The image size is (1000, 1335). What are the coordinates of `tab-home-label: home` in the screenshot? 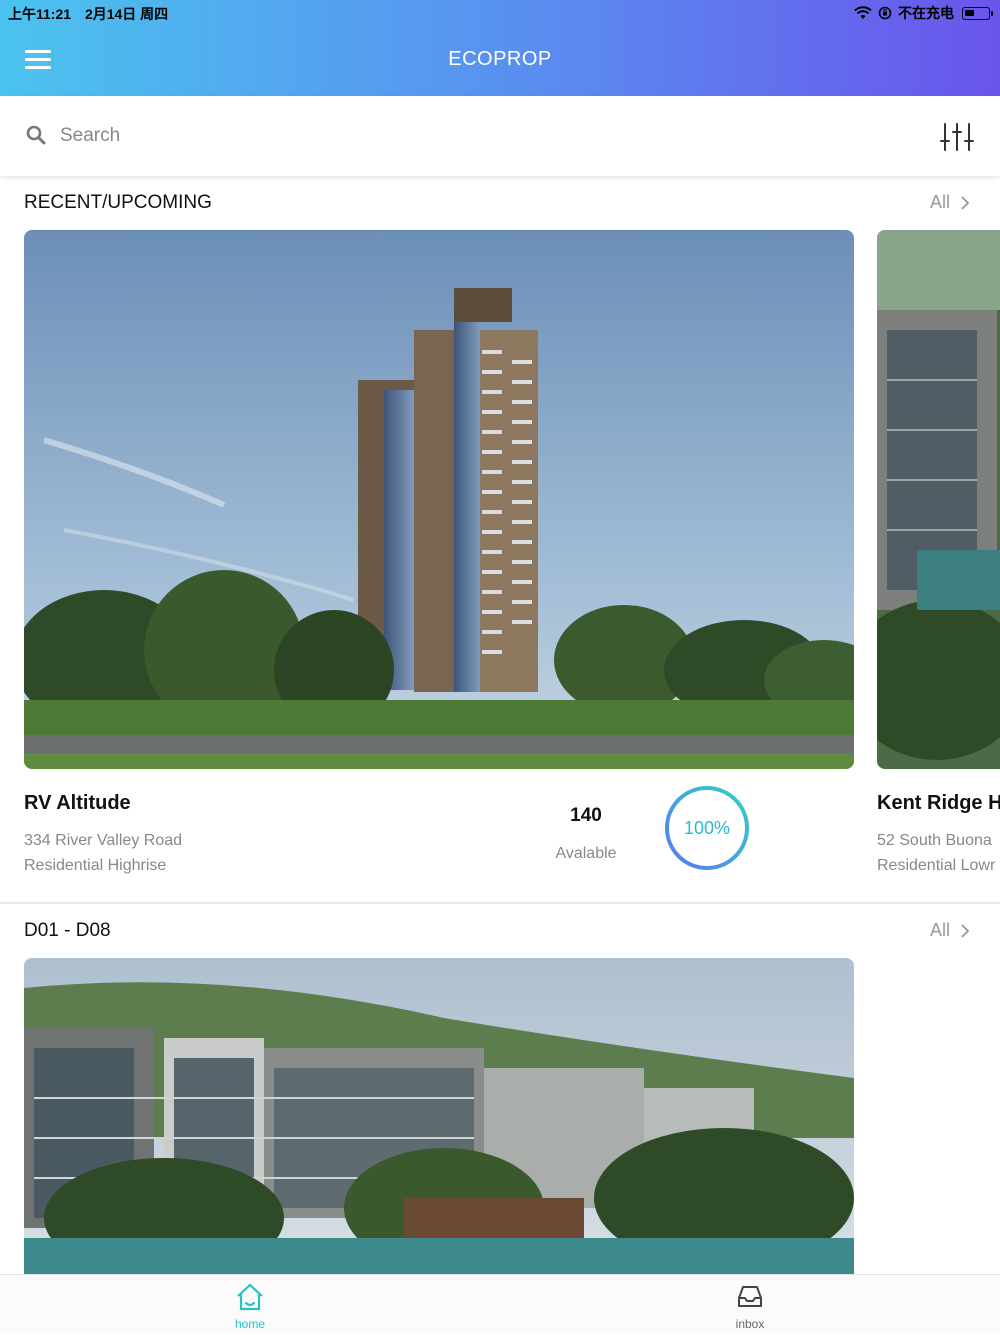 It's located at (250, 1324).